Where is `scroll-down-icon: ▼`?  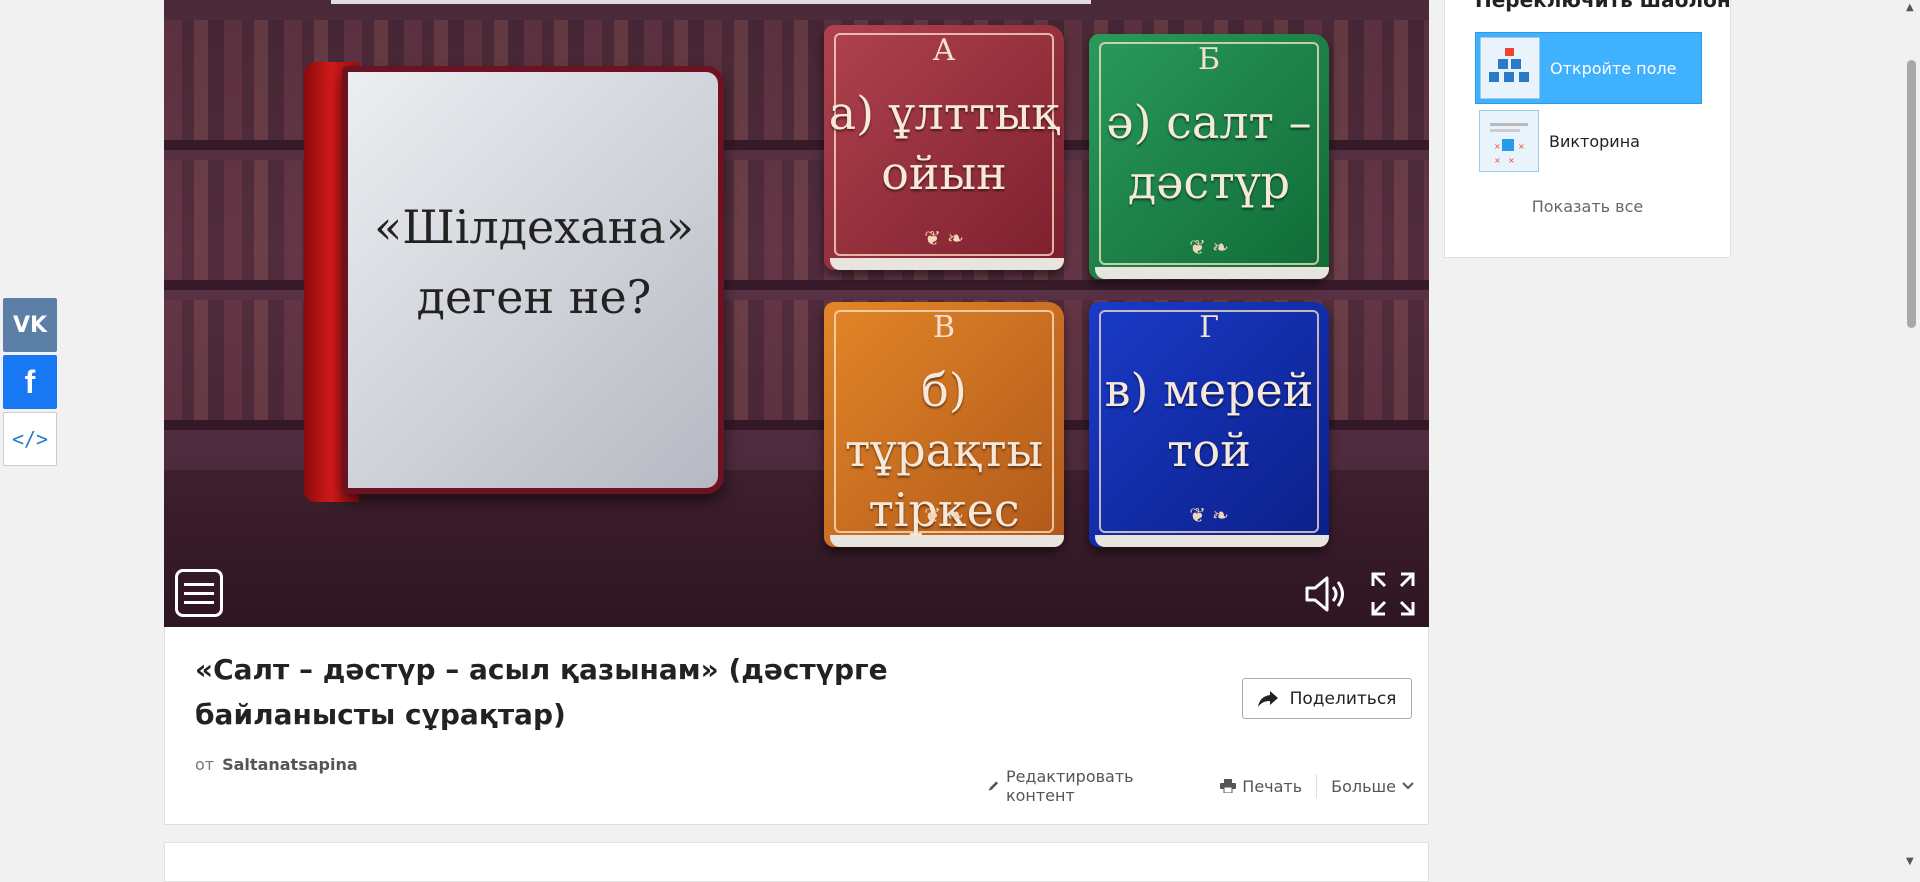 scroll-down-icon: ▼ is located at coordinates (1910, 861).